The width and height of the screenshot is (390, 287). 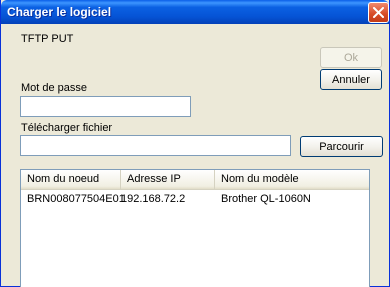 I want to click on column-header-ip-address: Adresse IP, so click(x=168, y=179).